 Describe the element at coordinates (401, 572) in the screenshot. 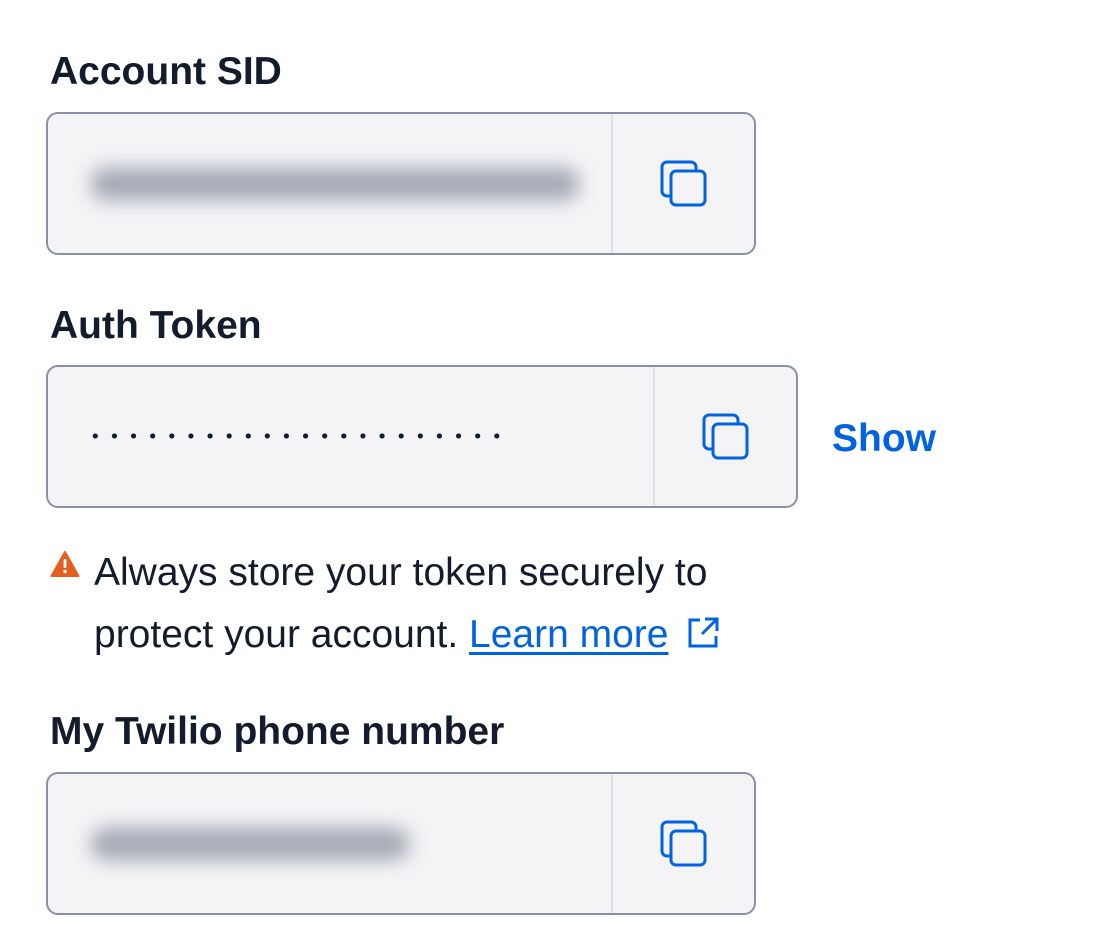

I see `warning-line-1: Always store your token securely to` at that location.